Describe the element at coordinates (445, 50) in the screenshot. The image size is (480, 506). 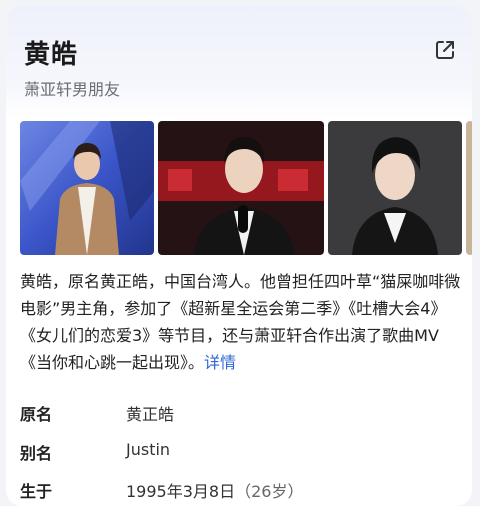
I see `external-share-icon` at that location.